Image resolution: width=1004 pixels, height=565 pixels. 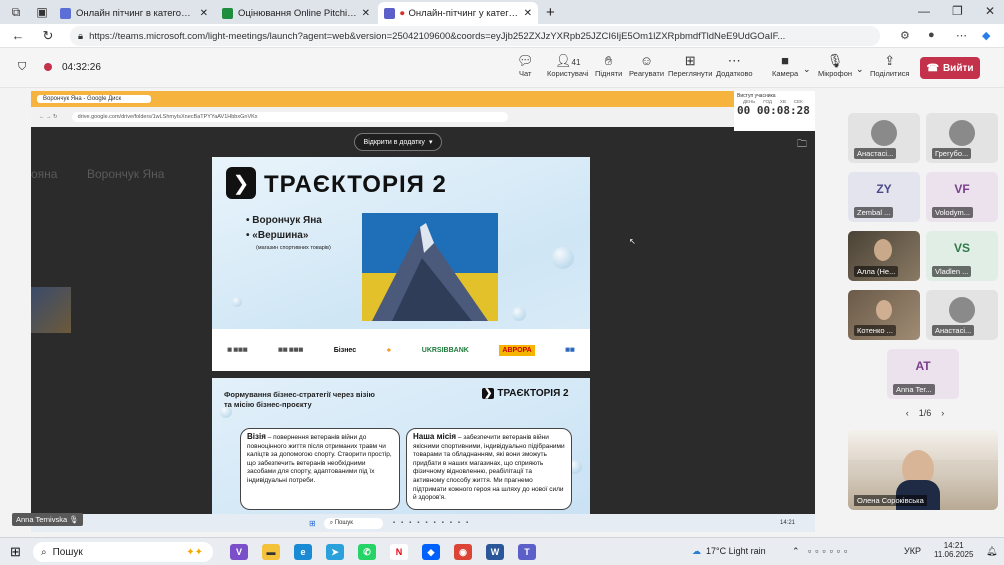 What do you see at coordinates (912, 551) in the screenshot?
I see `language-indicator: УКР` at bounding box center [912, 551].